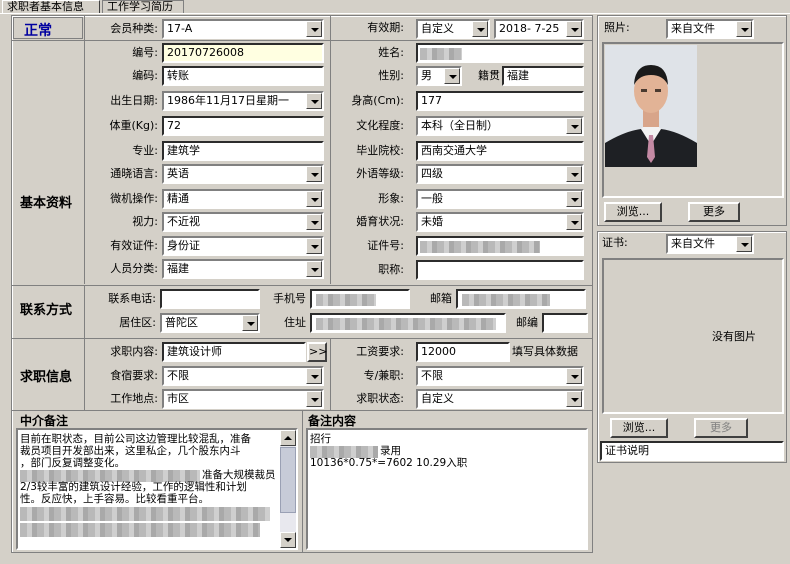 The height and width of the screenshot is (564, 790). Describe the element at coordinates (143, 6) in the screenshot. I see `tab-work-history: 工作学习简历` at that location.